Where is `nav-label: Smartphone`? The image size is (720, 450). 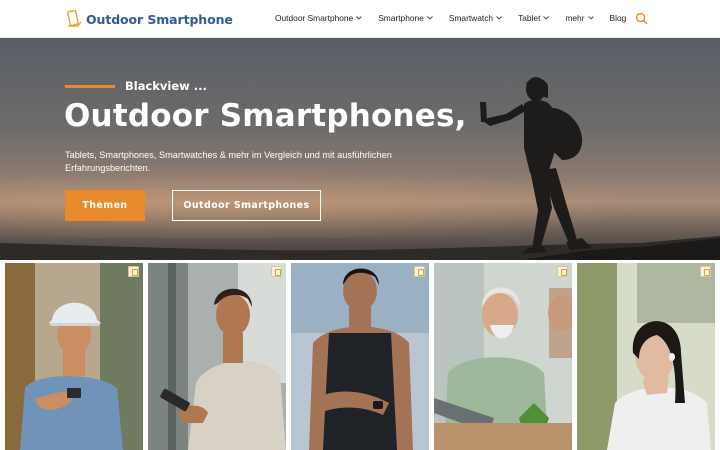 nav-label: Smartphone is located at coordinates (401, 18).